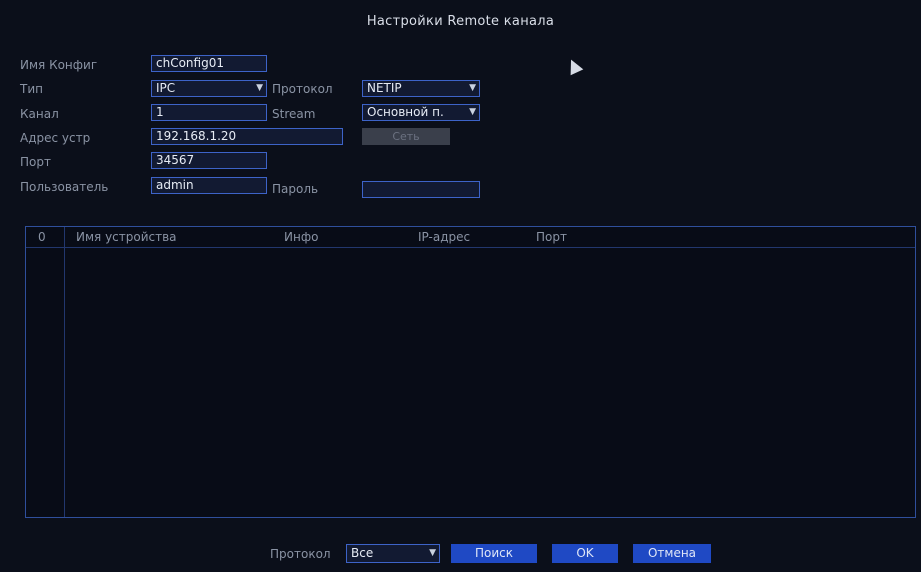 The image size is (921, 572). I want to click on stream-select: Основной п. ▼, so click(421, 112).